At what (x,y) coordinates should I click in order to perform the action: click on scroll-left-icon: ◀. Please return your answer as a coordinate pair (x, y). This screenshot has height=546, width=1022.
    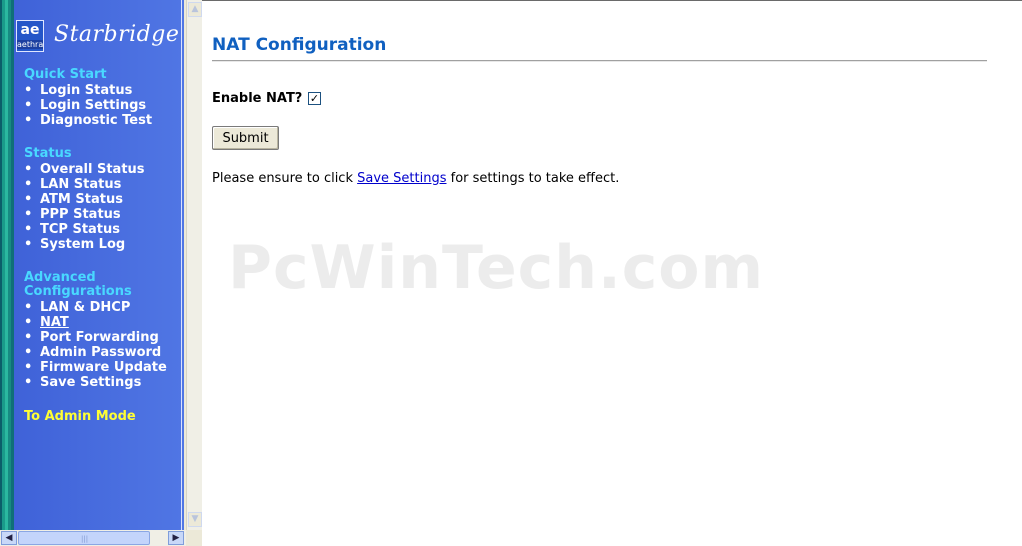
    Looking at the image, I should click on (9, 538).